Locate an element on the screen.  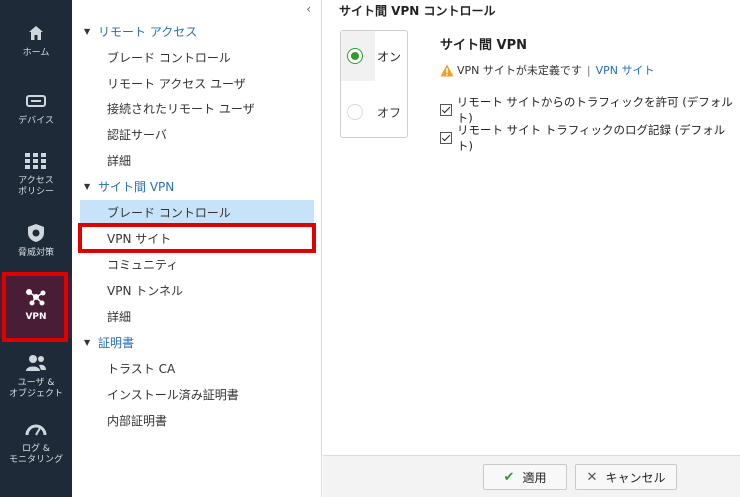
tree-item-installed-certs: インストール済み証明書 is located at coordinates (197, 394).